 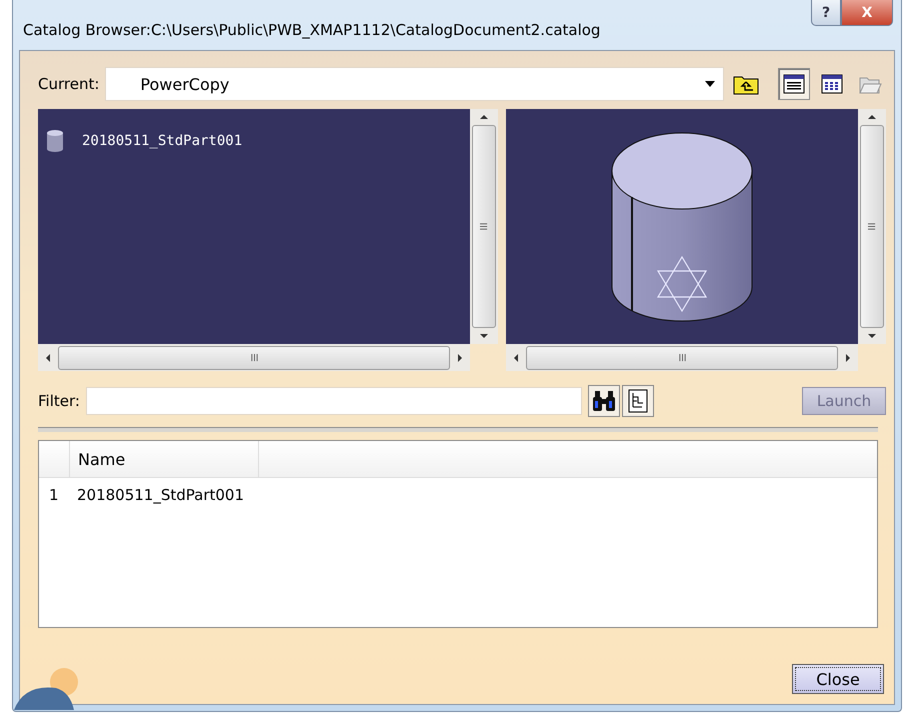 What do you see at coordinates (794, 84) in the screenshot?
I see `list-view-button` at bounding box center [794, 84].